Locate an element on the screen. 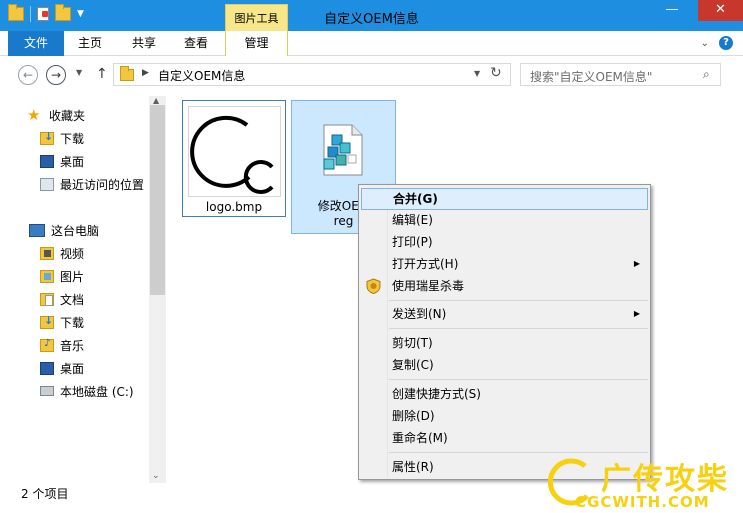 The width and height of the screenshot is (743, 513). tab-file: 文件 is located at coordinates (36, 43).